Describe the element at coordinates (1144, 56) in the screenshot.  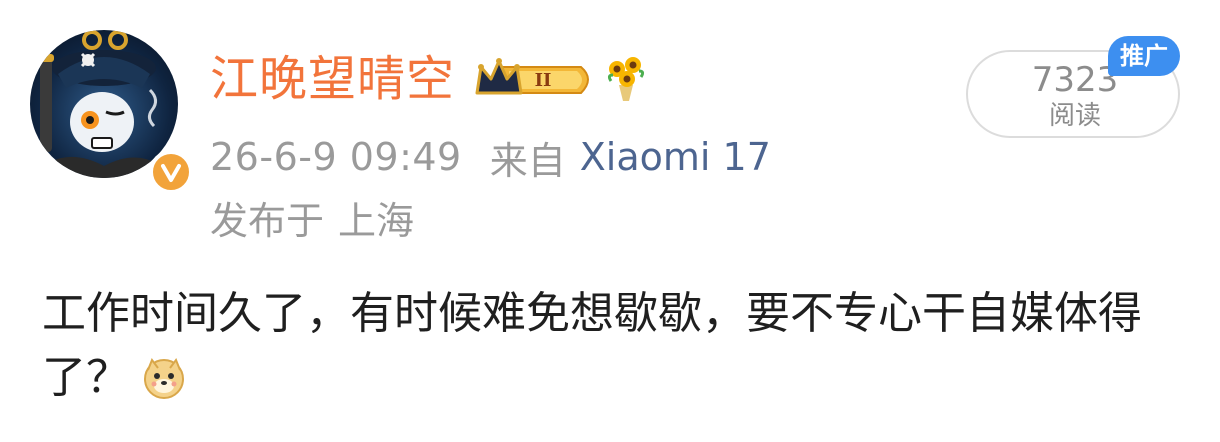
I see `promo-tag: 推广` at that location.